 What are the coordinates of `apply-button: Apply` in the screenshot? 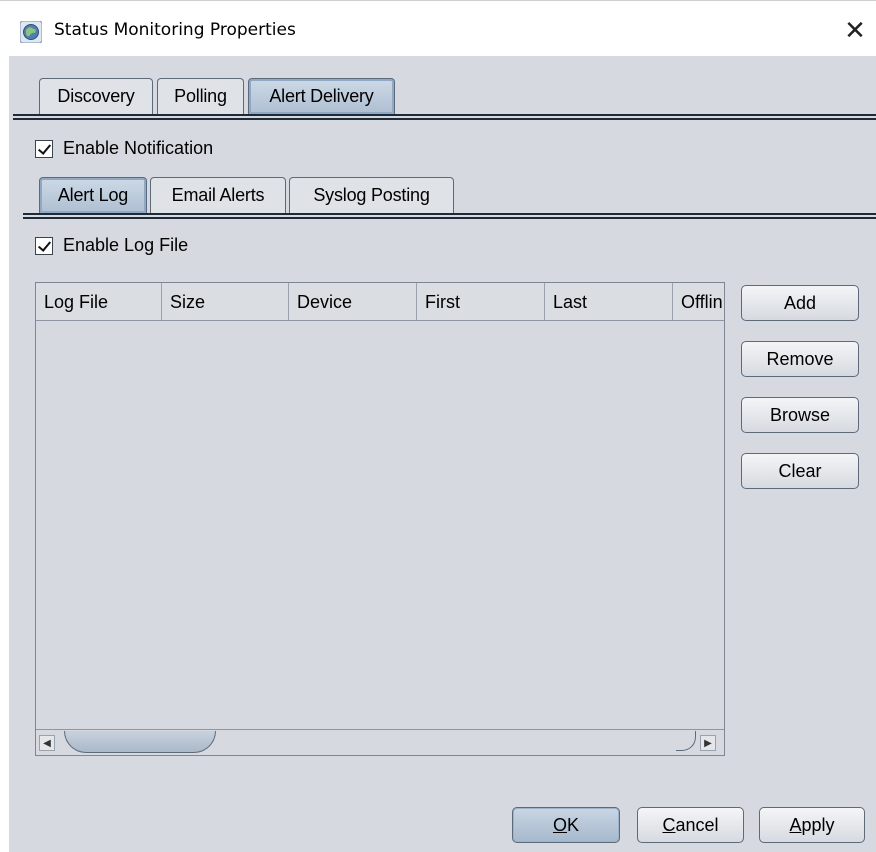 It's located at (812, 825).